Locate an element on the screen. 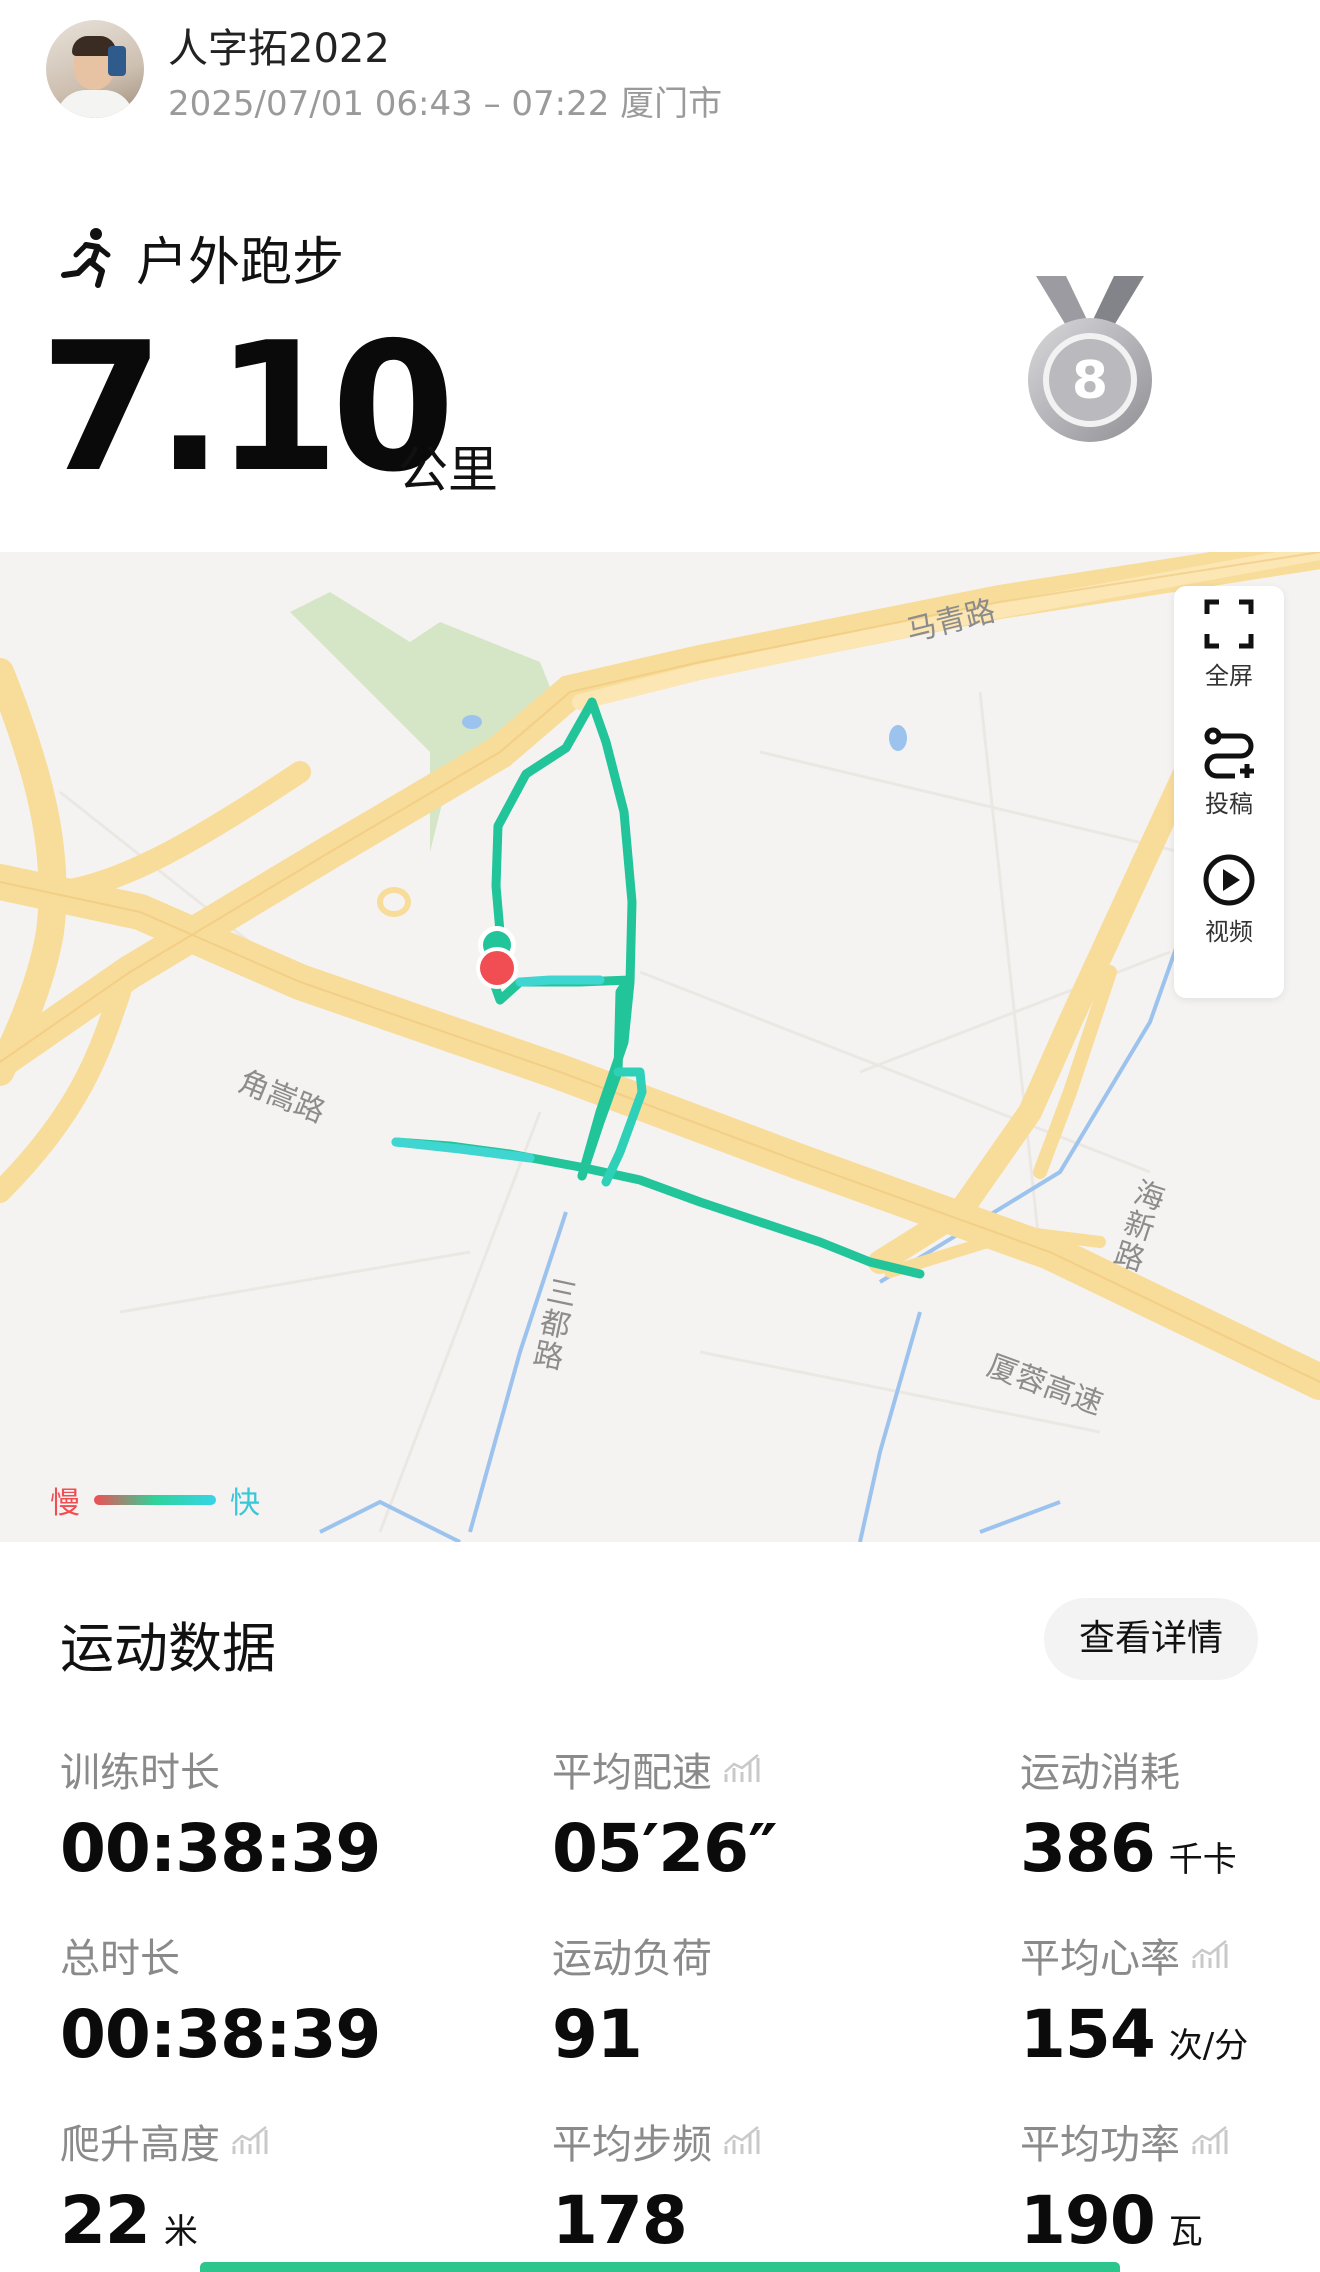 Image resolution: width=1320 pixels, height=2272 pixels. stat-label: 平均步频 is located at coordinates (657, 2141).